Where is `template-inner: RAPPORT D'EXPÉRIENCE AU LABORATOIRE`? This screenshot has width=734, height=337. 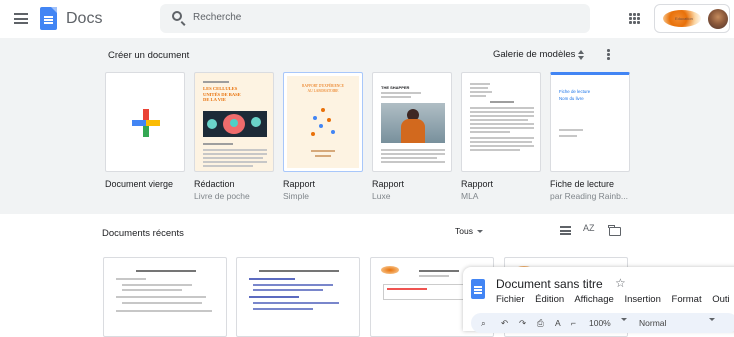 template-inner: RAPPORT D'EXPÉRIENCE AU LABORATOIRE is located at coordinates (323, 122).